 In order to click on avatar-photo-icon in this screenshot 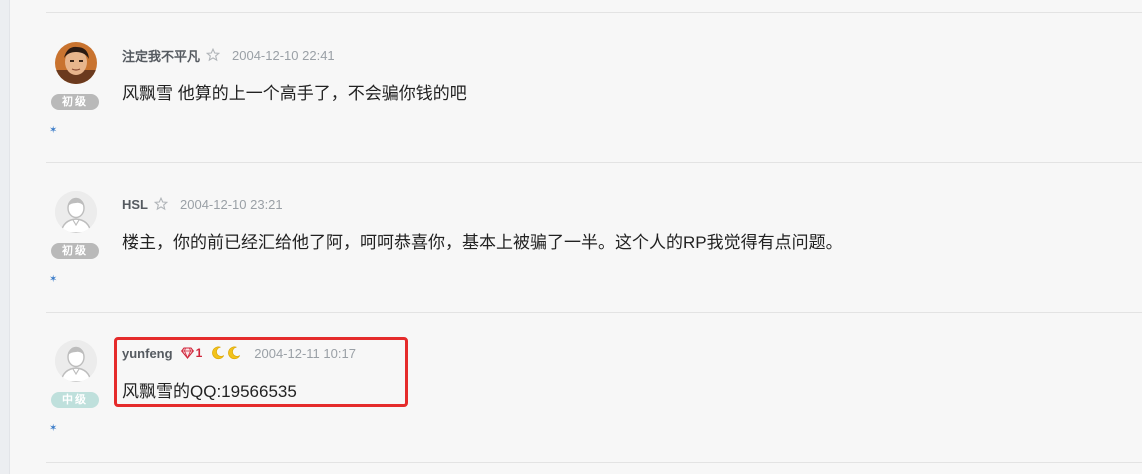, I will do `click(76, 63)`.